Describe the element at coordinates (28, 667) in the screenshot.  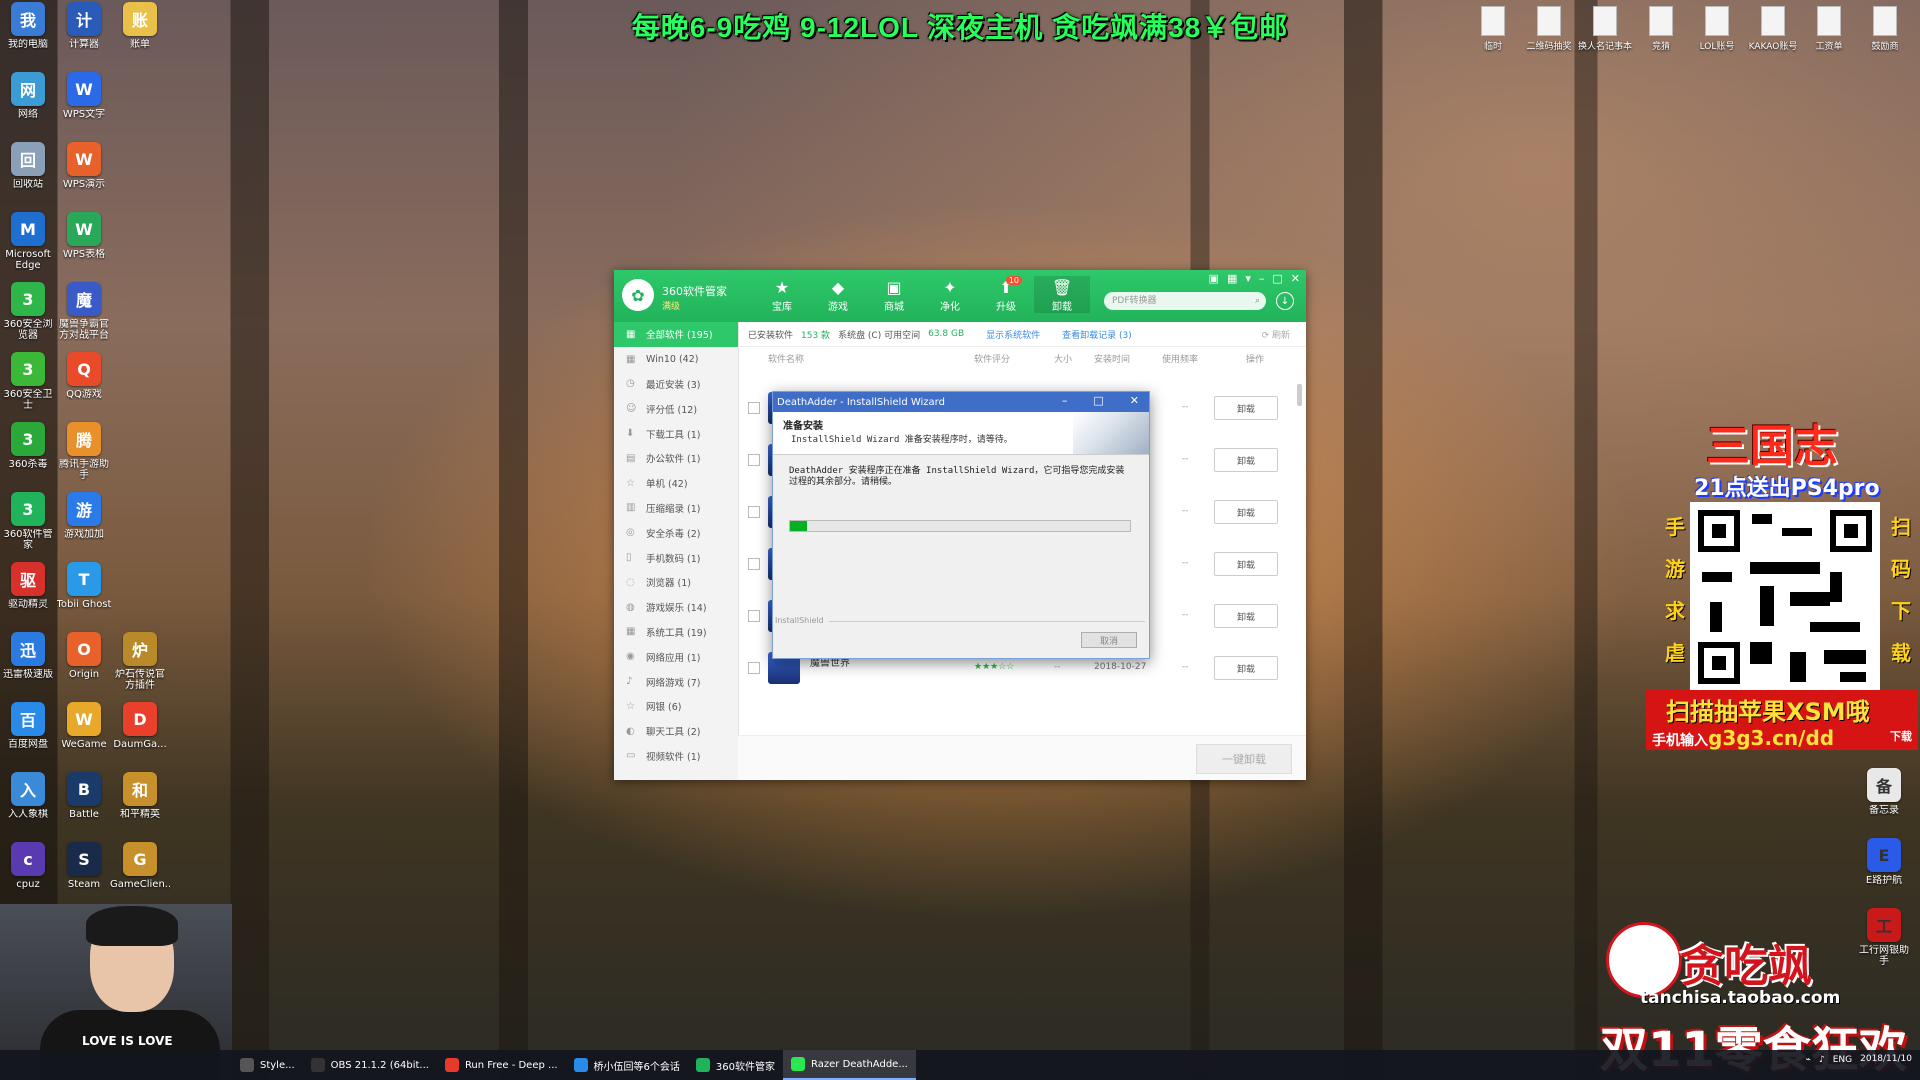
I see `desktop-icon: 迅迅雷极速版` at that location.